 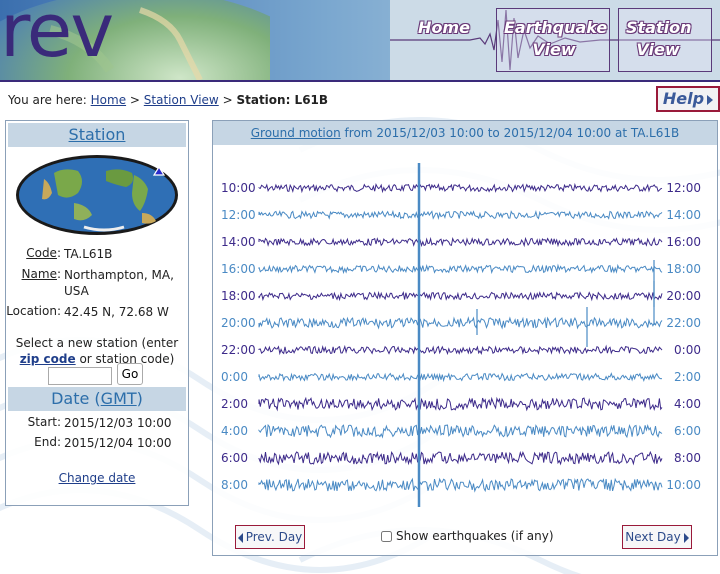 I want to click on title-to: to, so click(x=493, y=133).